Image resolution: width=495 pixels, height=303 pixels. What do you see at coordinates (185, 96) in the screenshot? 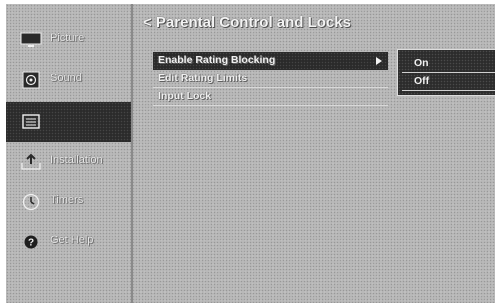
I see `menu-item-label: Input Lock` at bounding box center [185, 96].